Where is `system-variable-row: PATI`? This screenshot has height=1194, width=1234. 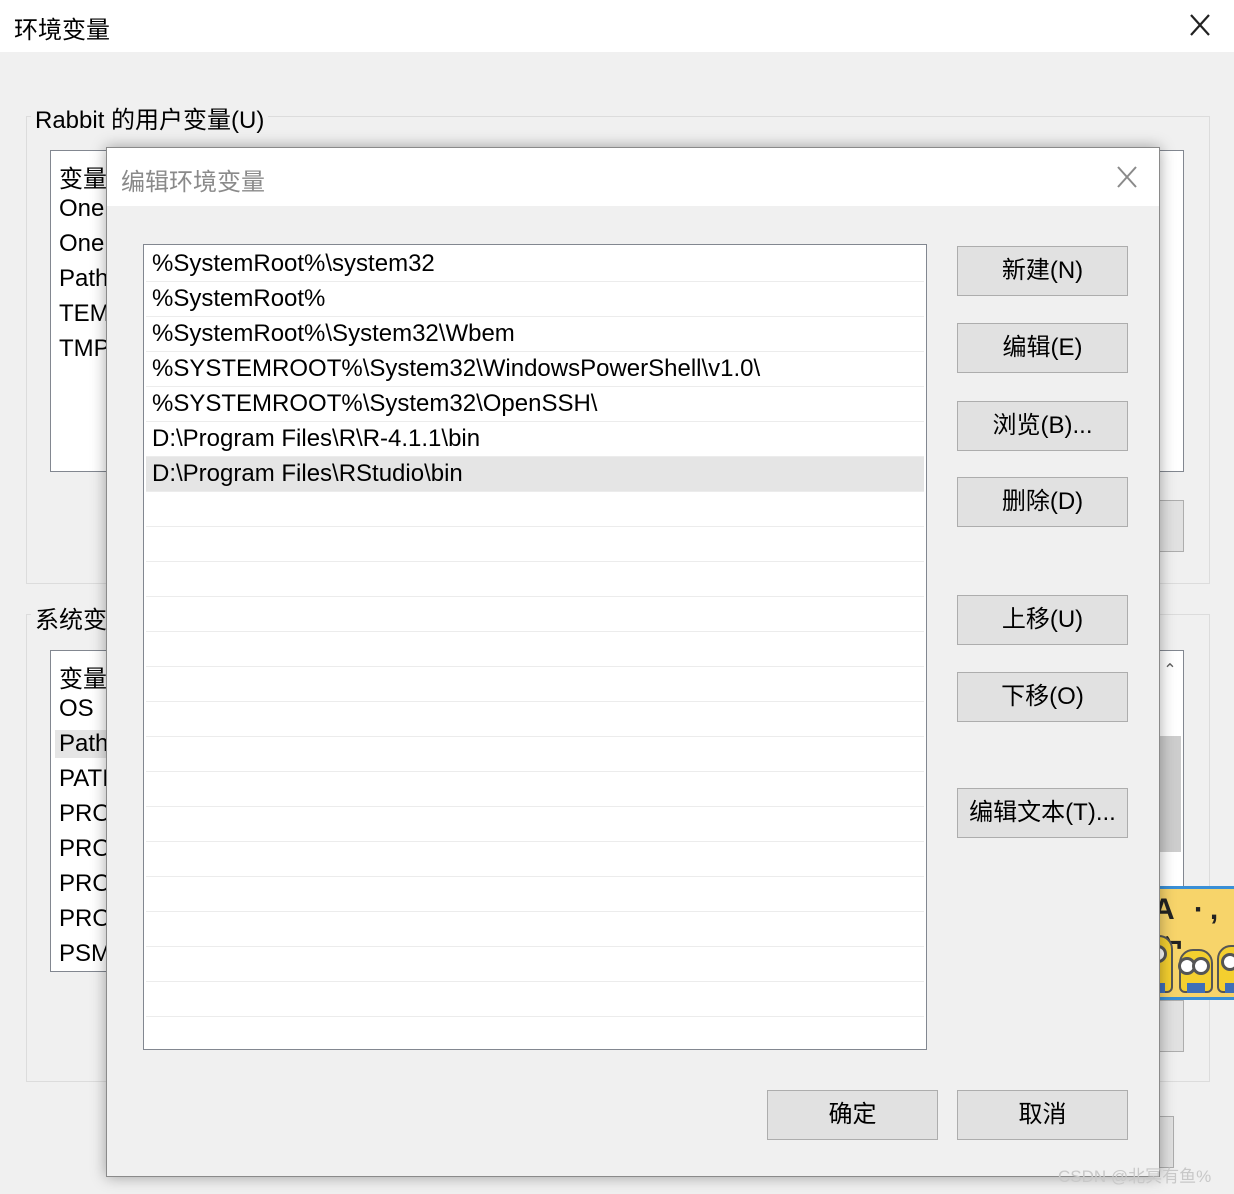 system-variable-row: PATI is located at coordinates (84, 779).